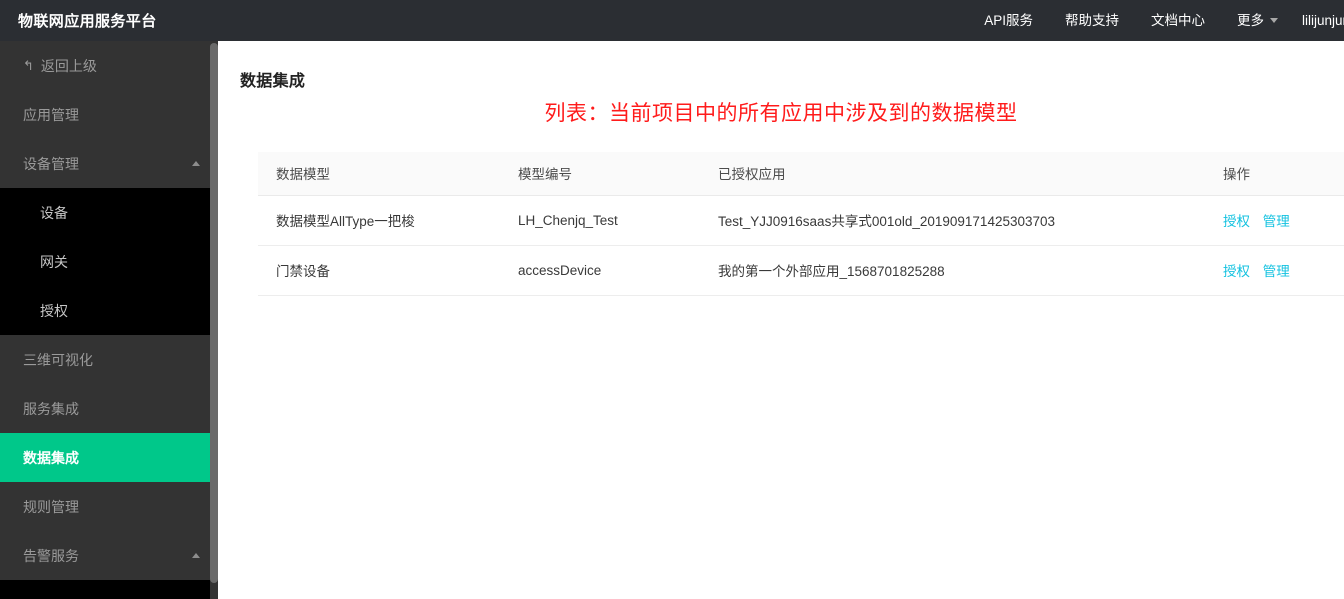  I want to click on table-header-row: 数据模型 模型编号 已授权应用 操作, so click(801, 174).